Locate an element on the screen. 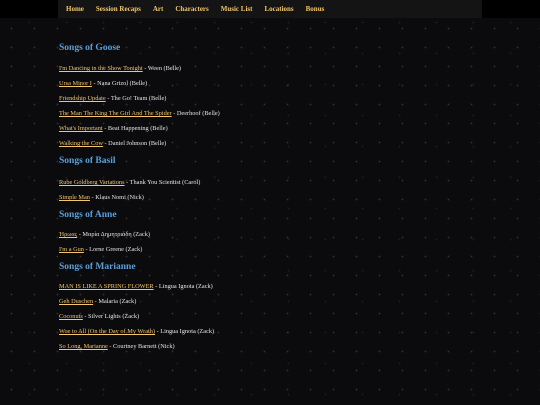  song-link: Geh Duschen is located at coordinates (76, 301).